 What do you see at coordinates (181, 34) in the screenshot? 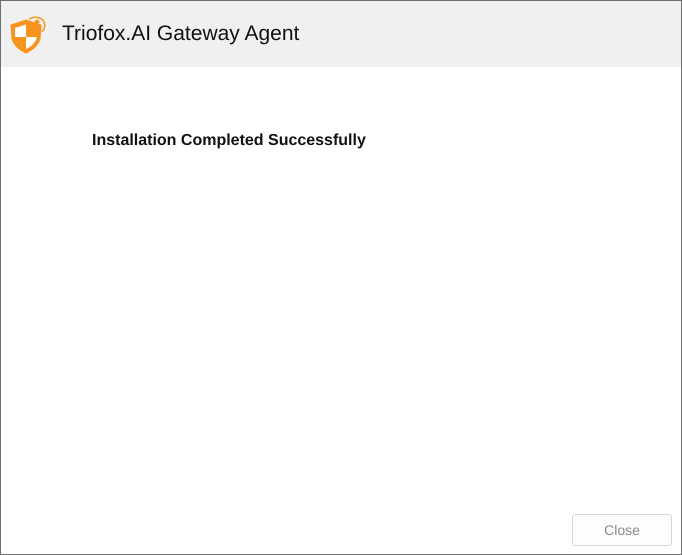
I see `window-title: Triofox.AI Gateway Agent` at bounding box center [181, 34].